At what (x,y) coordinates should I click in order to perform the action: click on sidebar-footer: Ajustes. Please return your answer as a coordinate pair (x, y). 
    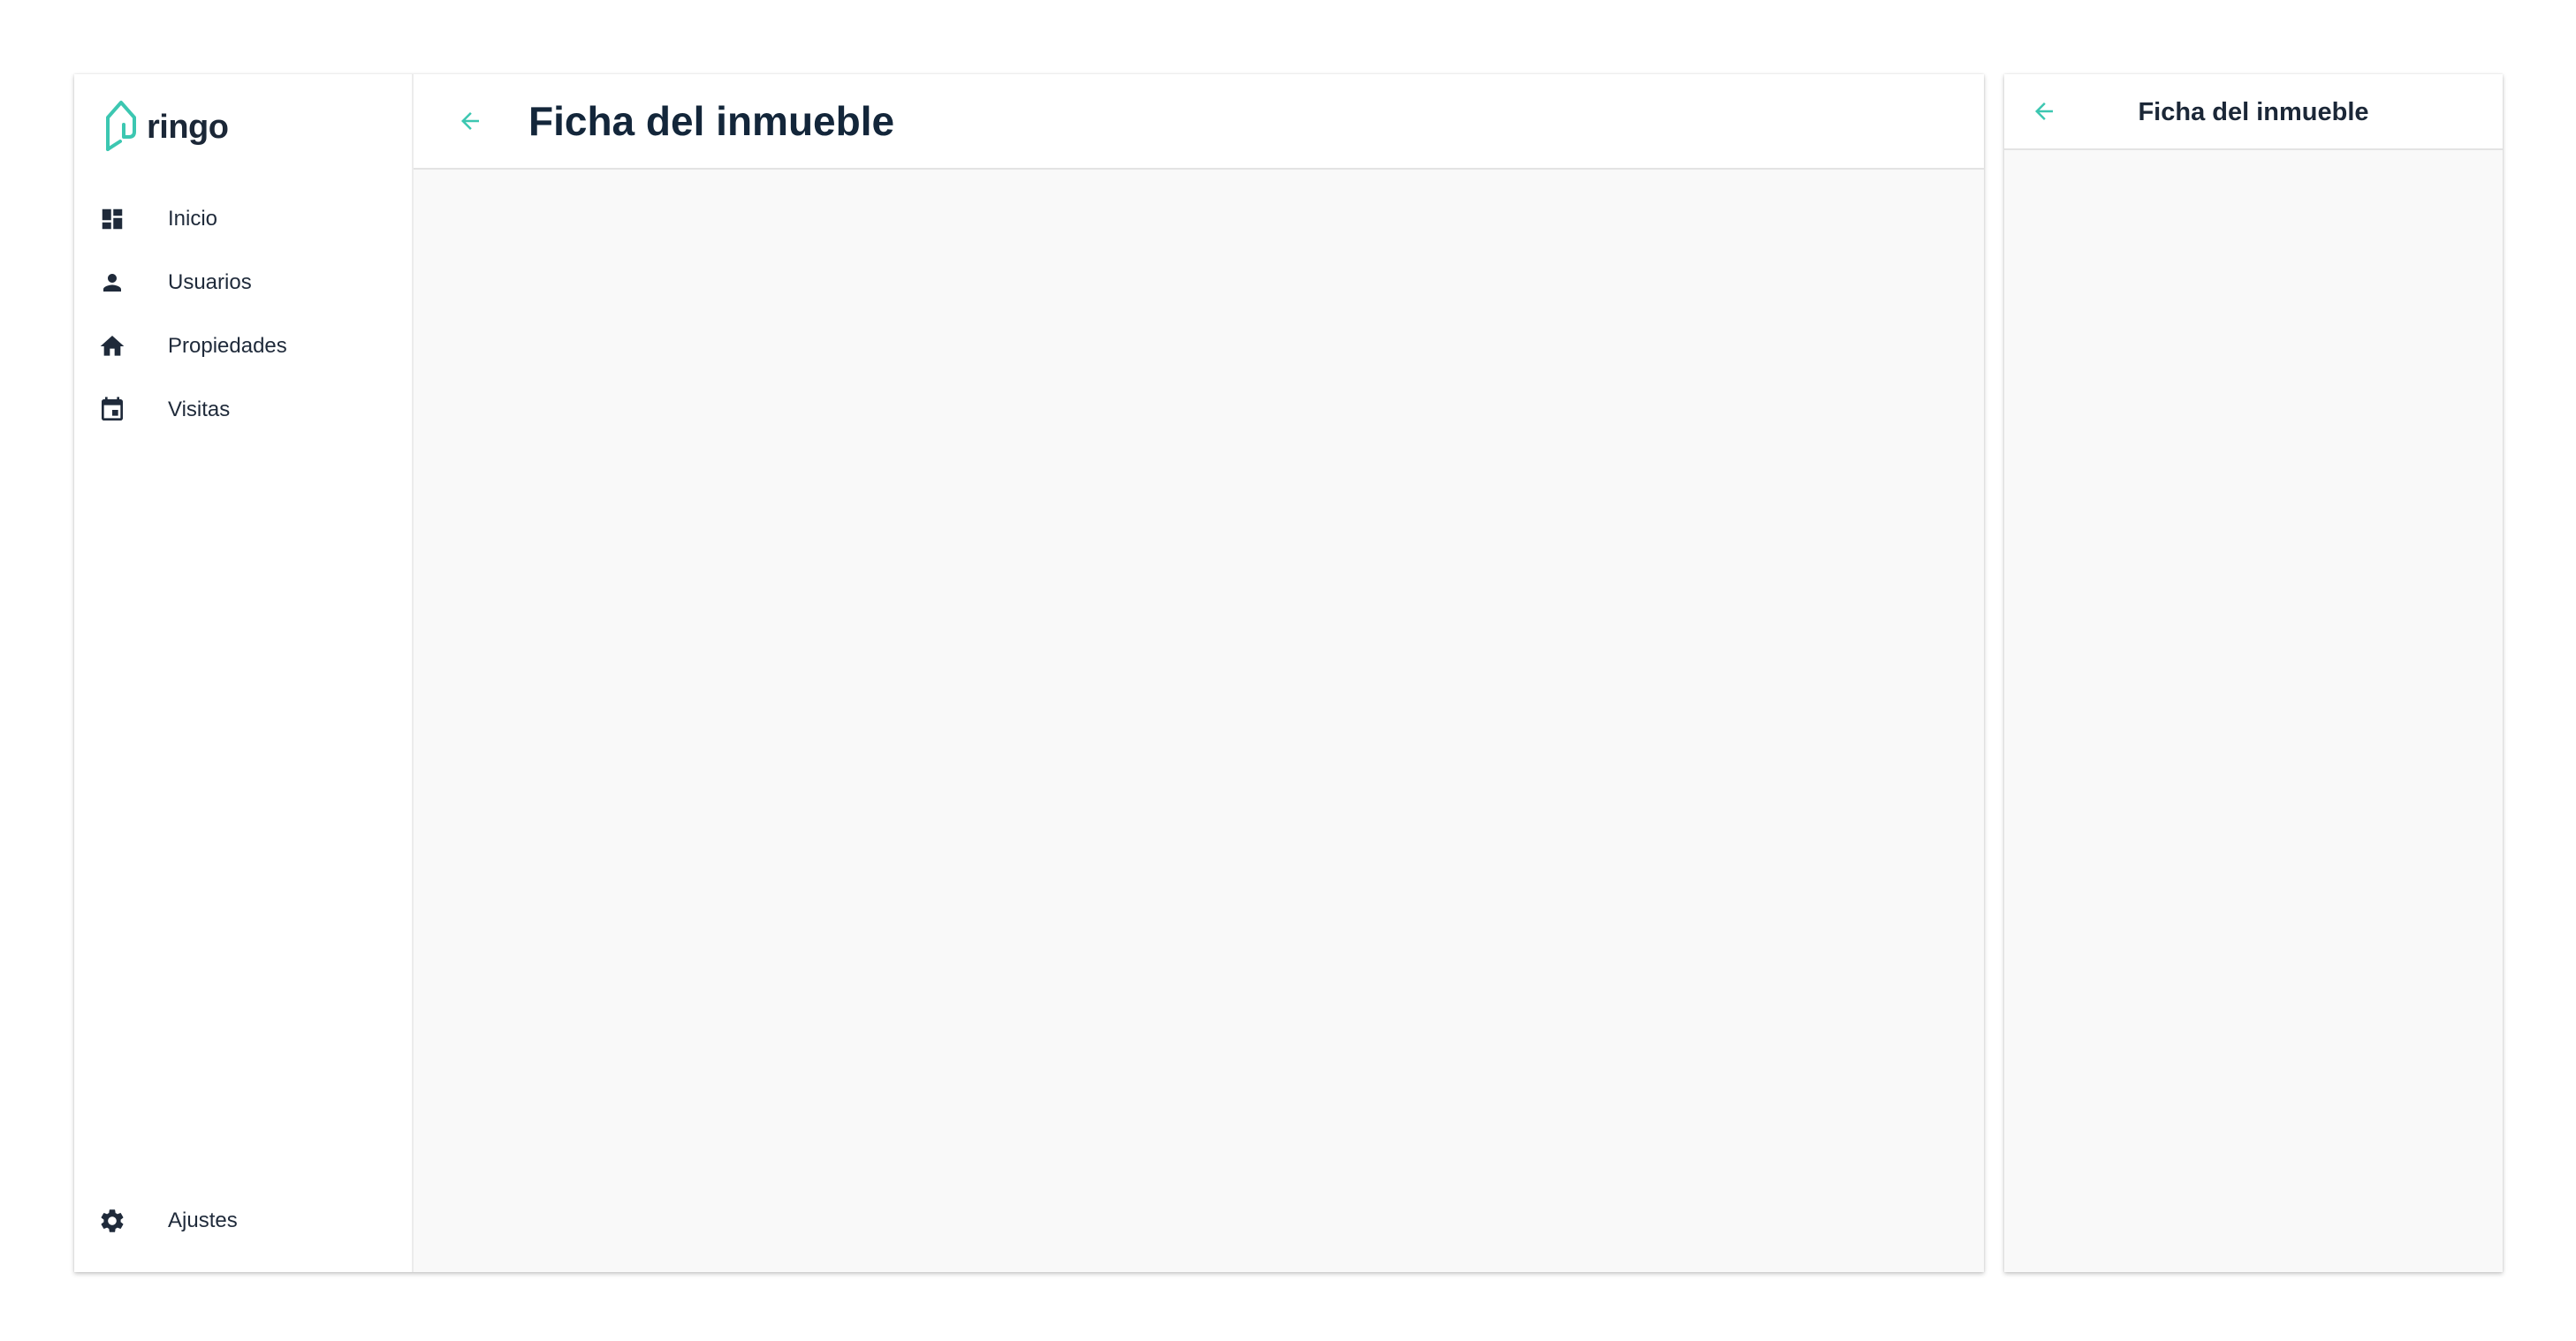
    Looking at the image, I should click on (243, 1221).